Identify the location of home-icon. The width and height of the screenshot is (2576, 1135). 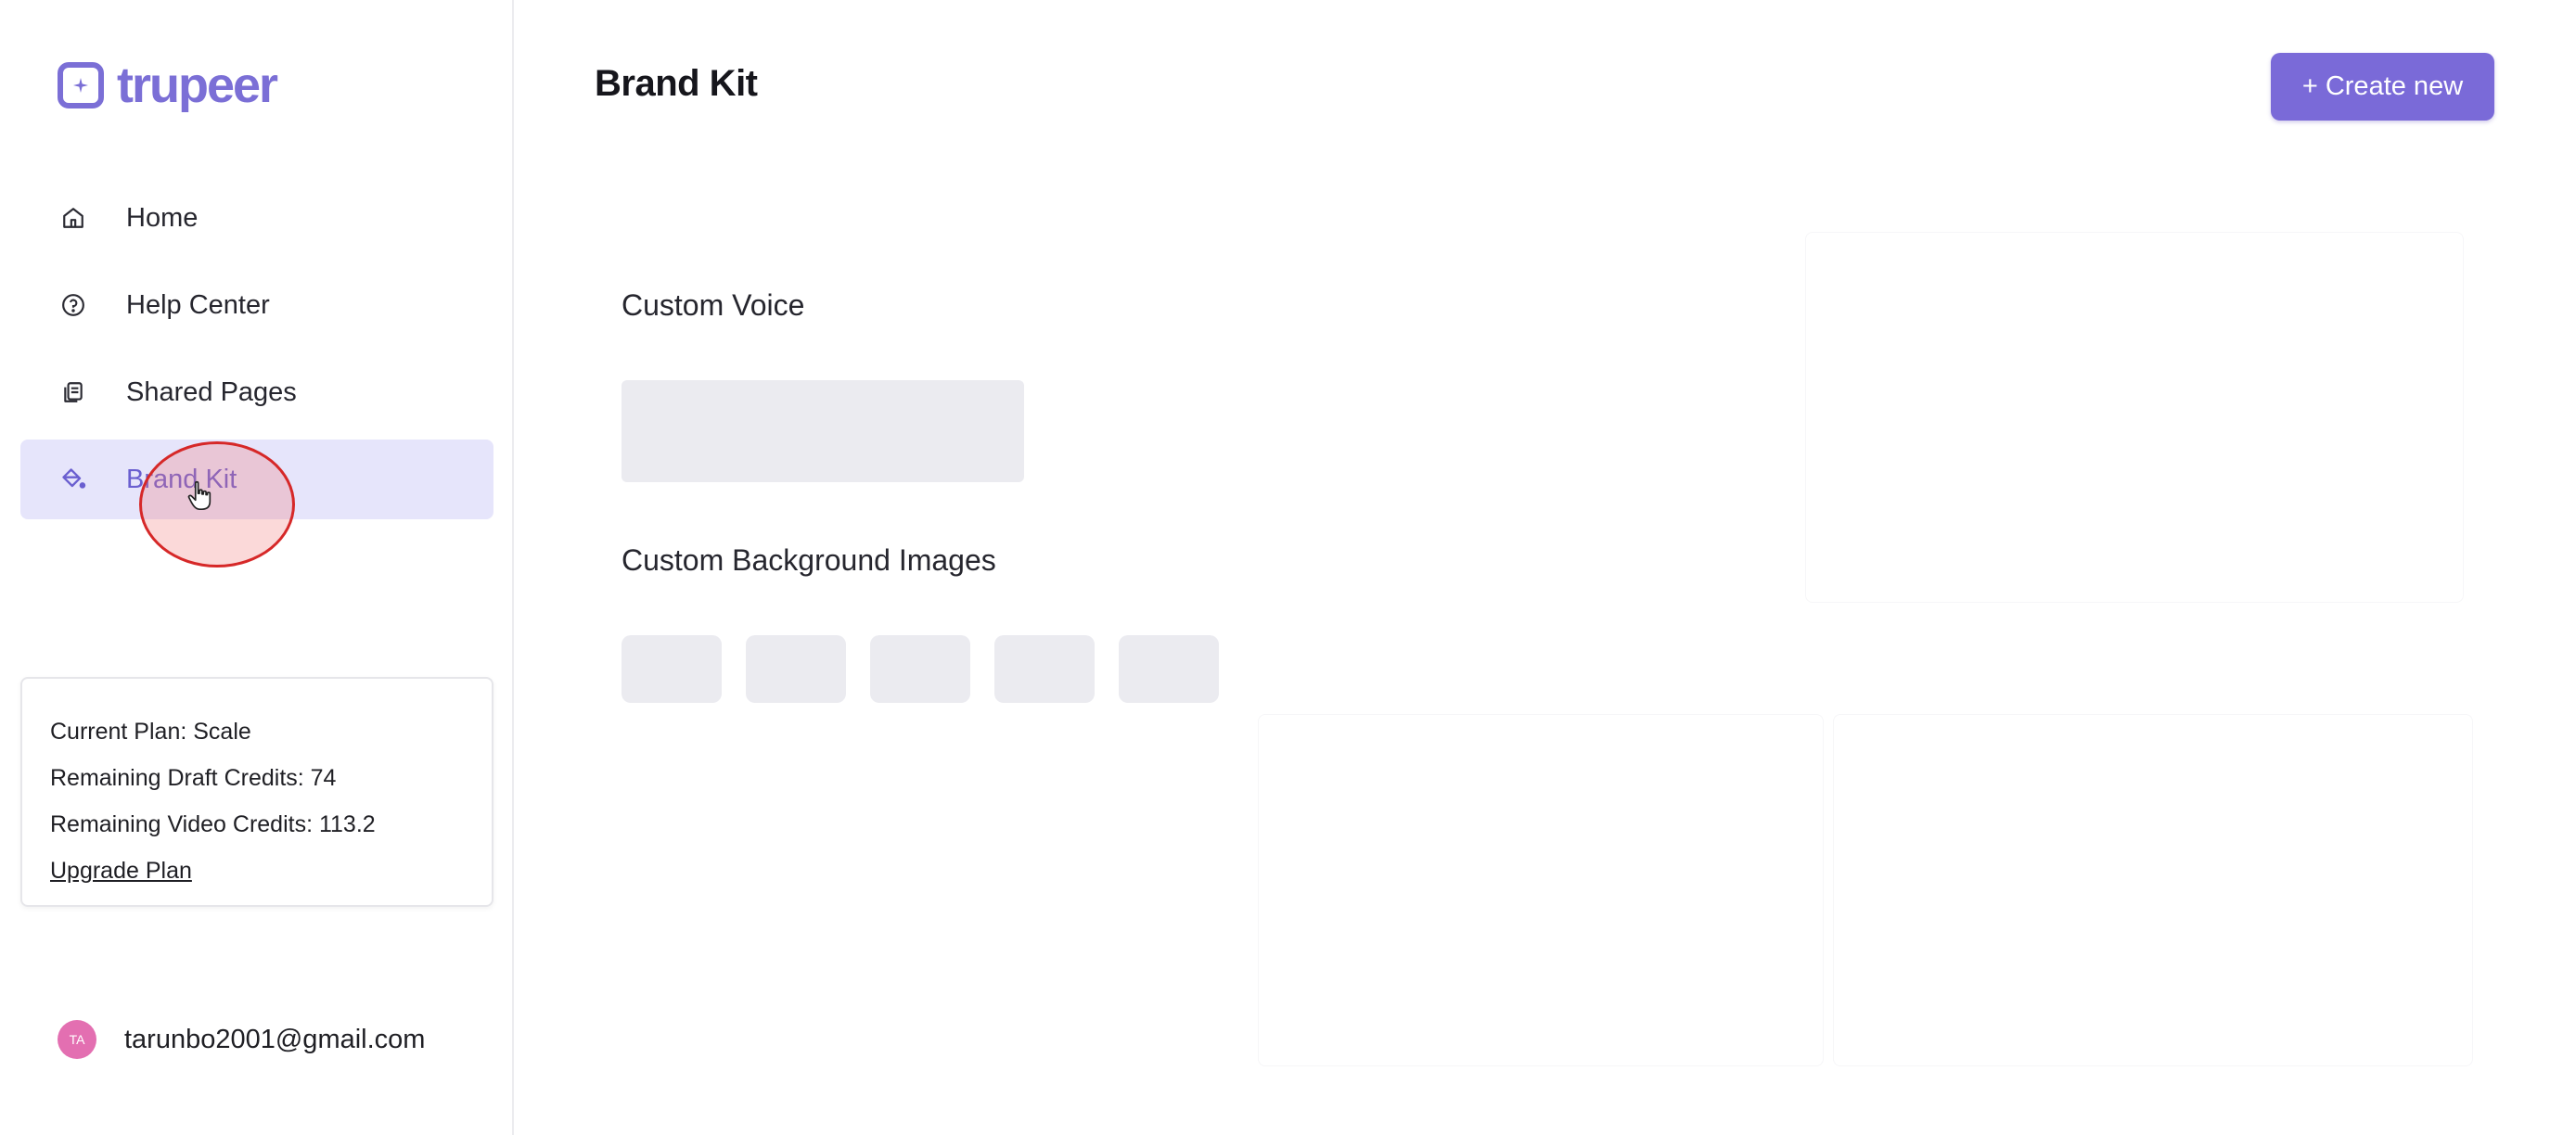
(73, 218).